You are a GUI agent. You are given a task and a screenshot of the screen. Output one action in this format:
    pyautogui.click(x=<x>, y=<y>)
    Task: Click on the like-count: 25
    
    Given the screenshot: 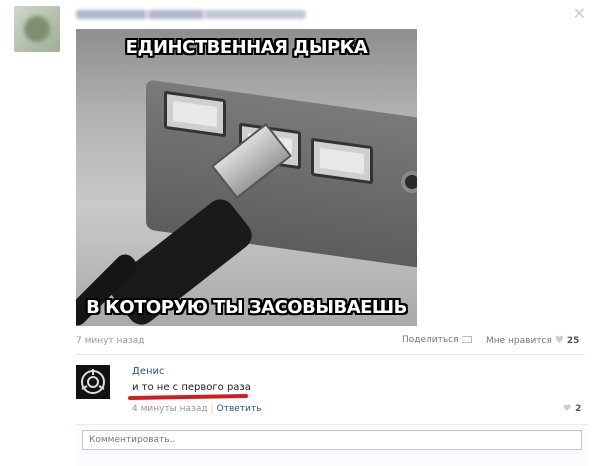 What is the action you would take?
    pyautogui.click(x=573, y=341)
    